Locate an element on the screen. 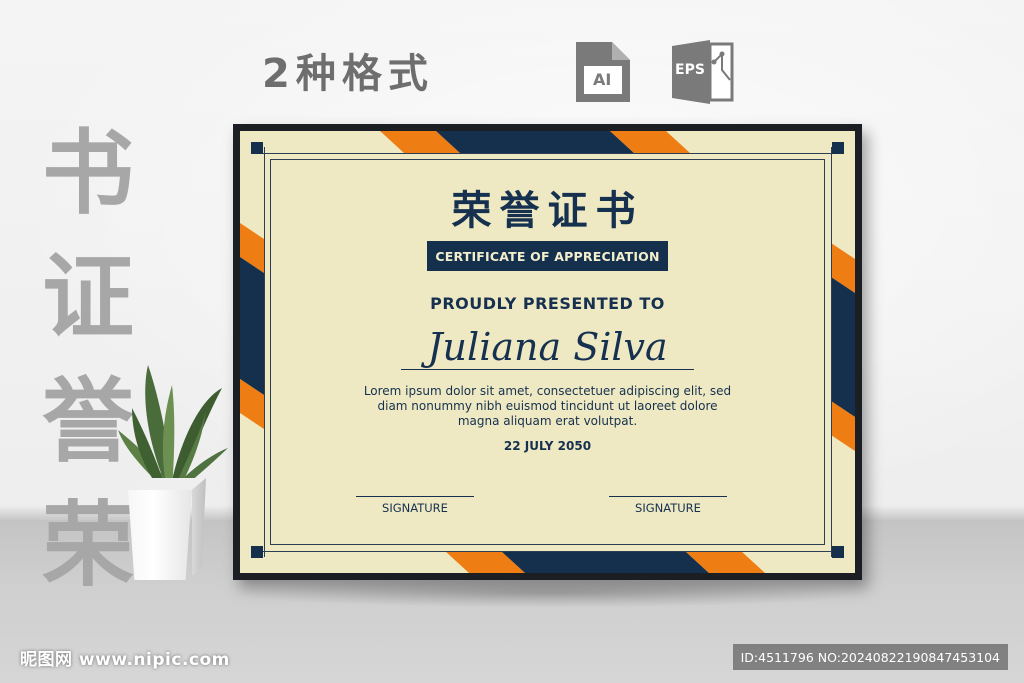 This screenshot has height=683, width=1024. frame-shadow is located at coordinates (550, 593).